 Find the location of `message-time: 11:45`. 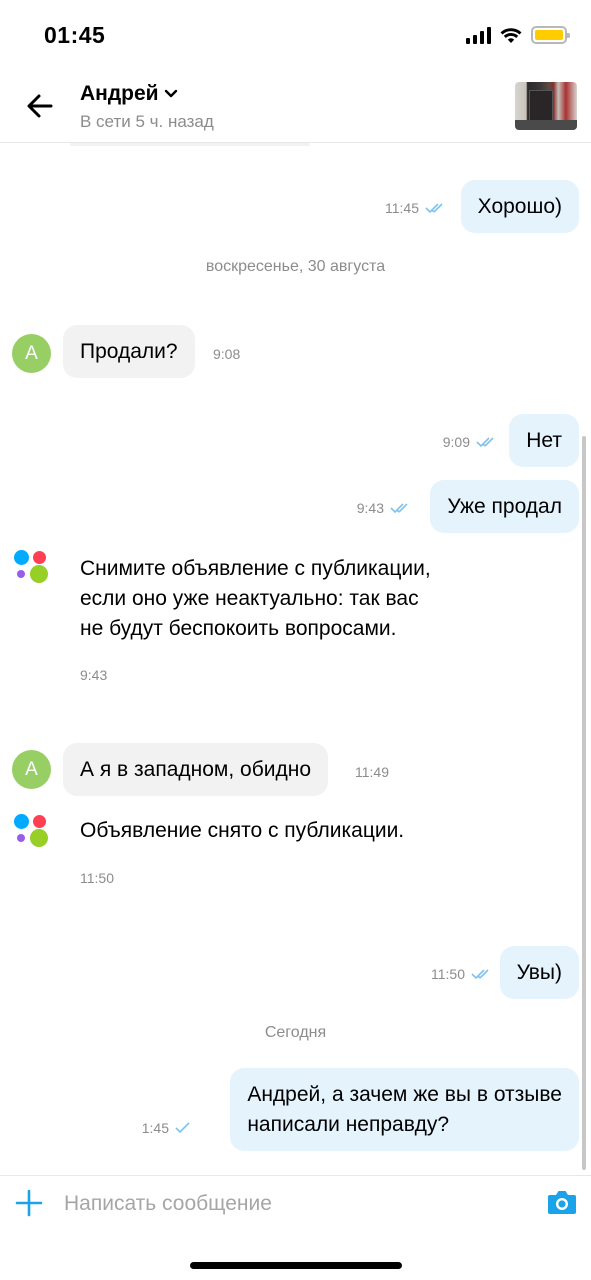

message-time: 11:45 is located at coordinates (402, 208).